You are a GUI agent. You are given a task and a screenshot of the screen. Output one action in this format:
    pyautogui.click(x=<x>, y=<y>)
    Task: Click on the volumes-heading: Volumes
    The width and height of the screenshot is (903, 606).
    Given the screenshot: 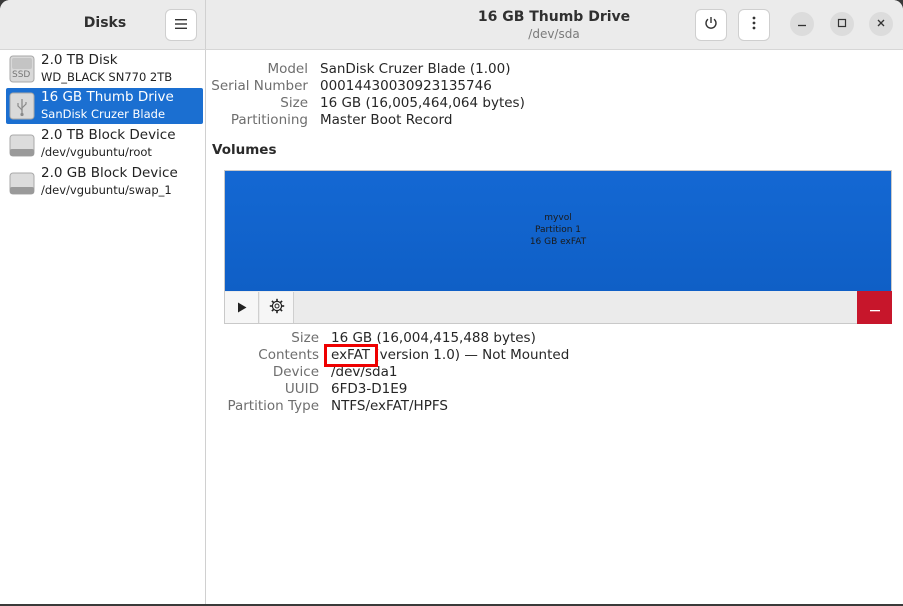 What is the action you would take?
    pyautogui.click(x=244, y=150)
    